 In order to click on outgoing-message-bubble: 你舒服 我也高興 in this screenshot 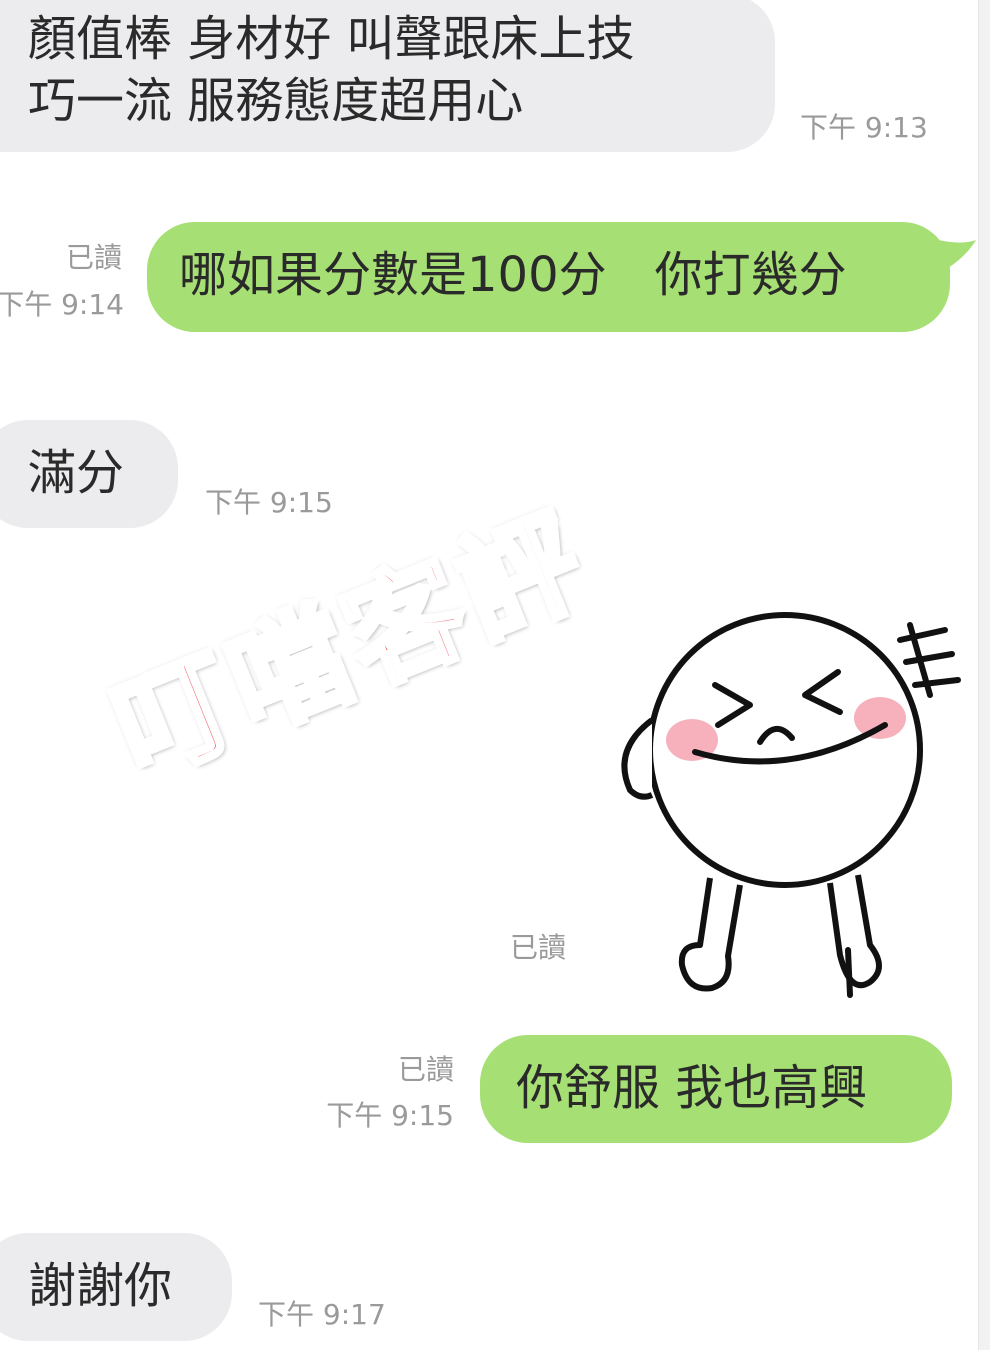, I will do `click(716, 1089)`.